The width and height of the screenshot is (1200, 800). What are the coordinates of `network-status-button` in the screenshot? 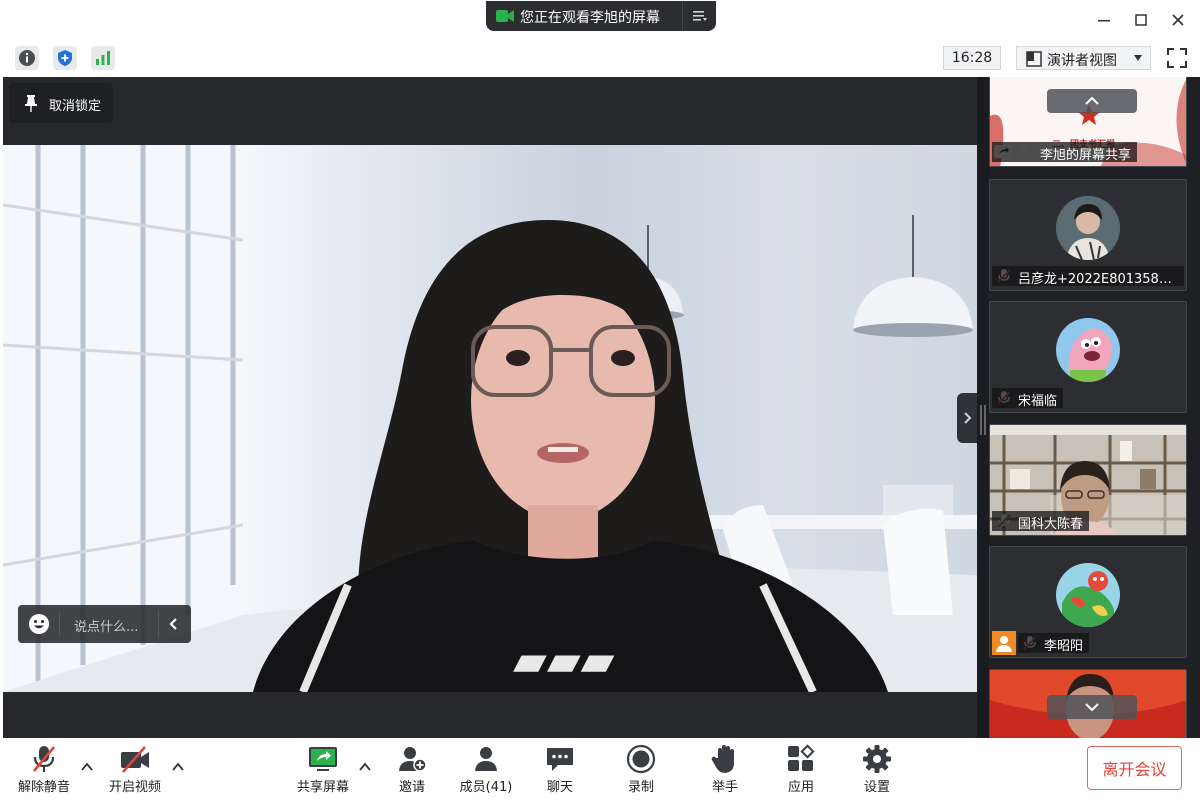 It's located at (103, 58).